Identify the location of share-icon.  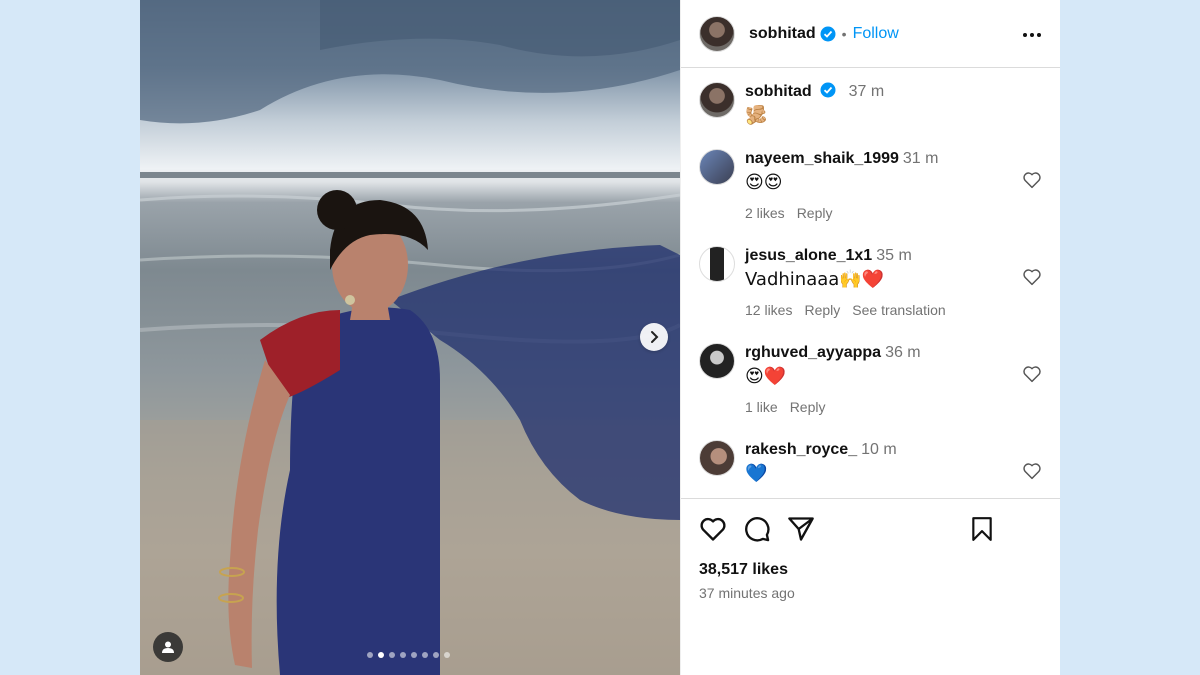
(801, 529).